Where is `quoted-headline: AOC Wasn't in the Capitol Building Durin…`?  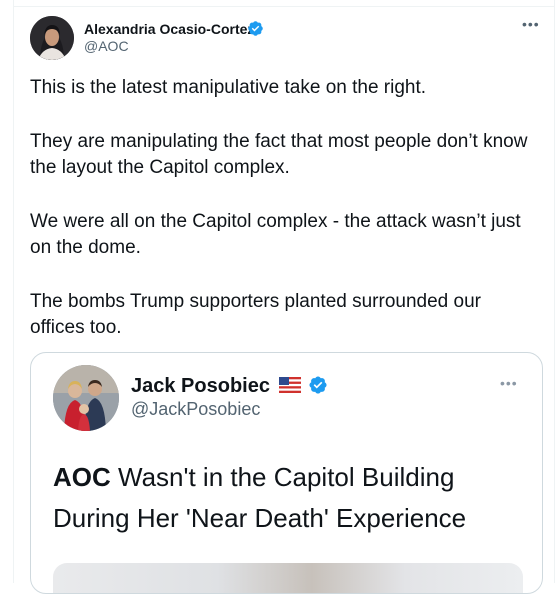
quoted-headline: AOC Wasn't in the Capitol Building Durin… is located at coordinates (293, 498).